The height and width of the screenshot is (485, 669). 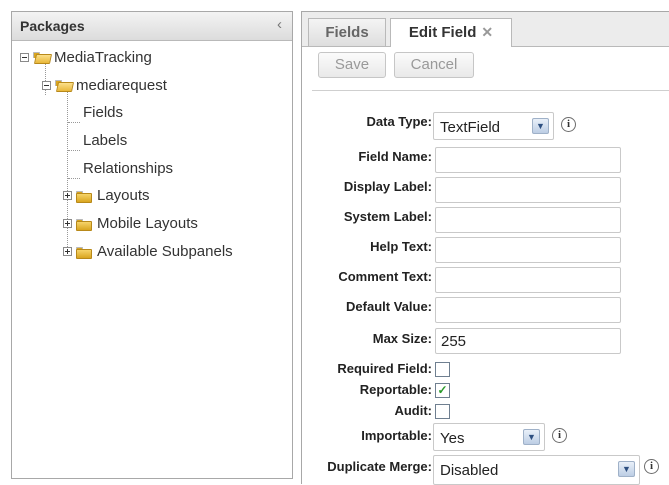 What do you see at coordinates (442, 369) in the screenshot?
I see `required-field-checkbox` at bounding box center [442, 369].